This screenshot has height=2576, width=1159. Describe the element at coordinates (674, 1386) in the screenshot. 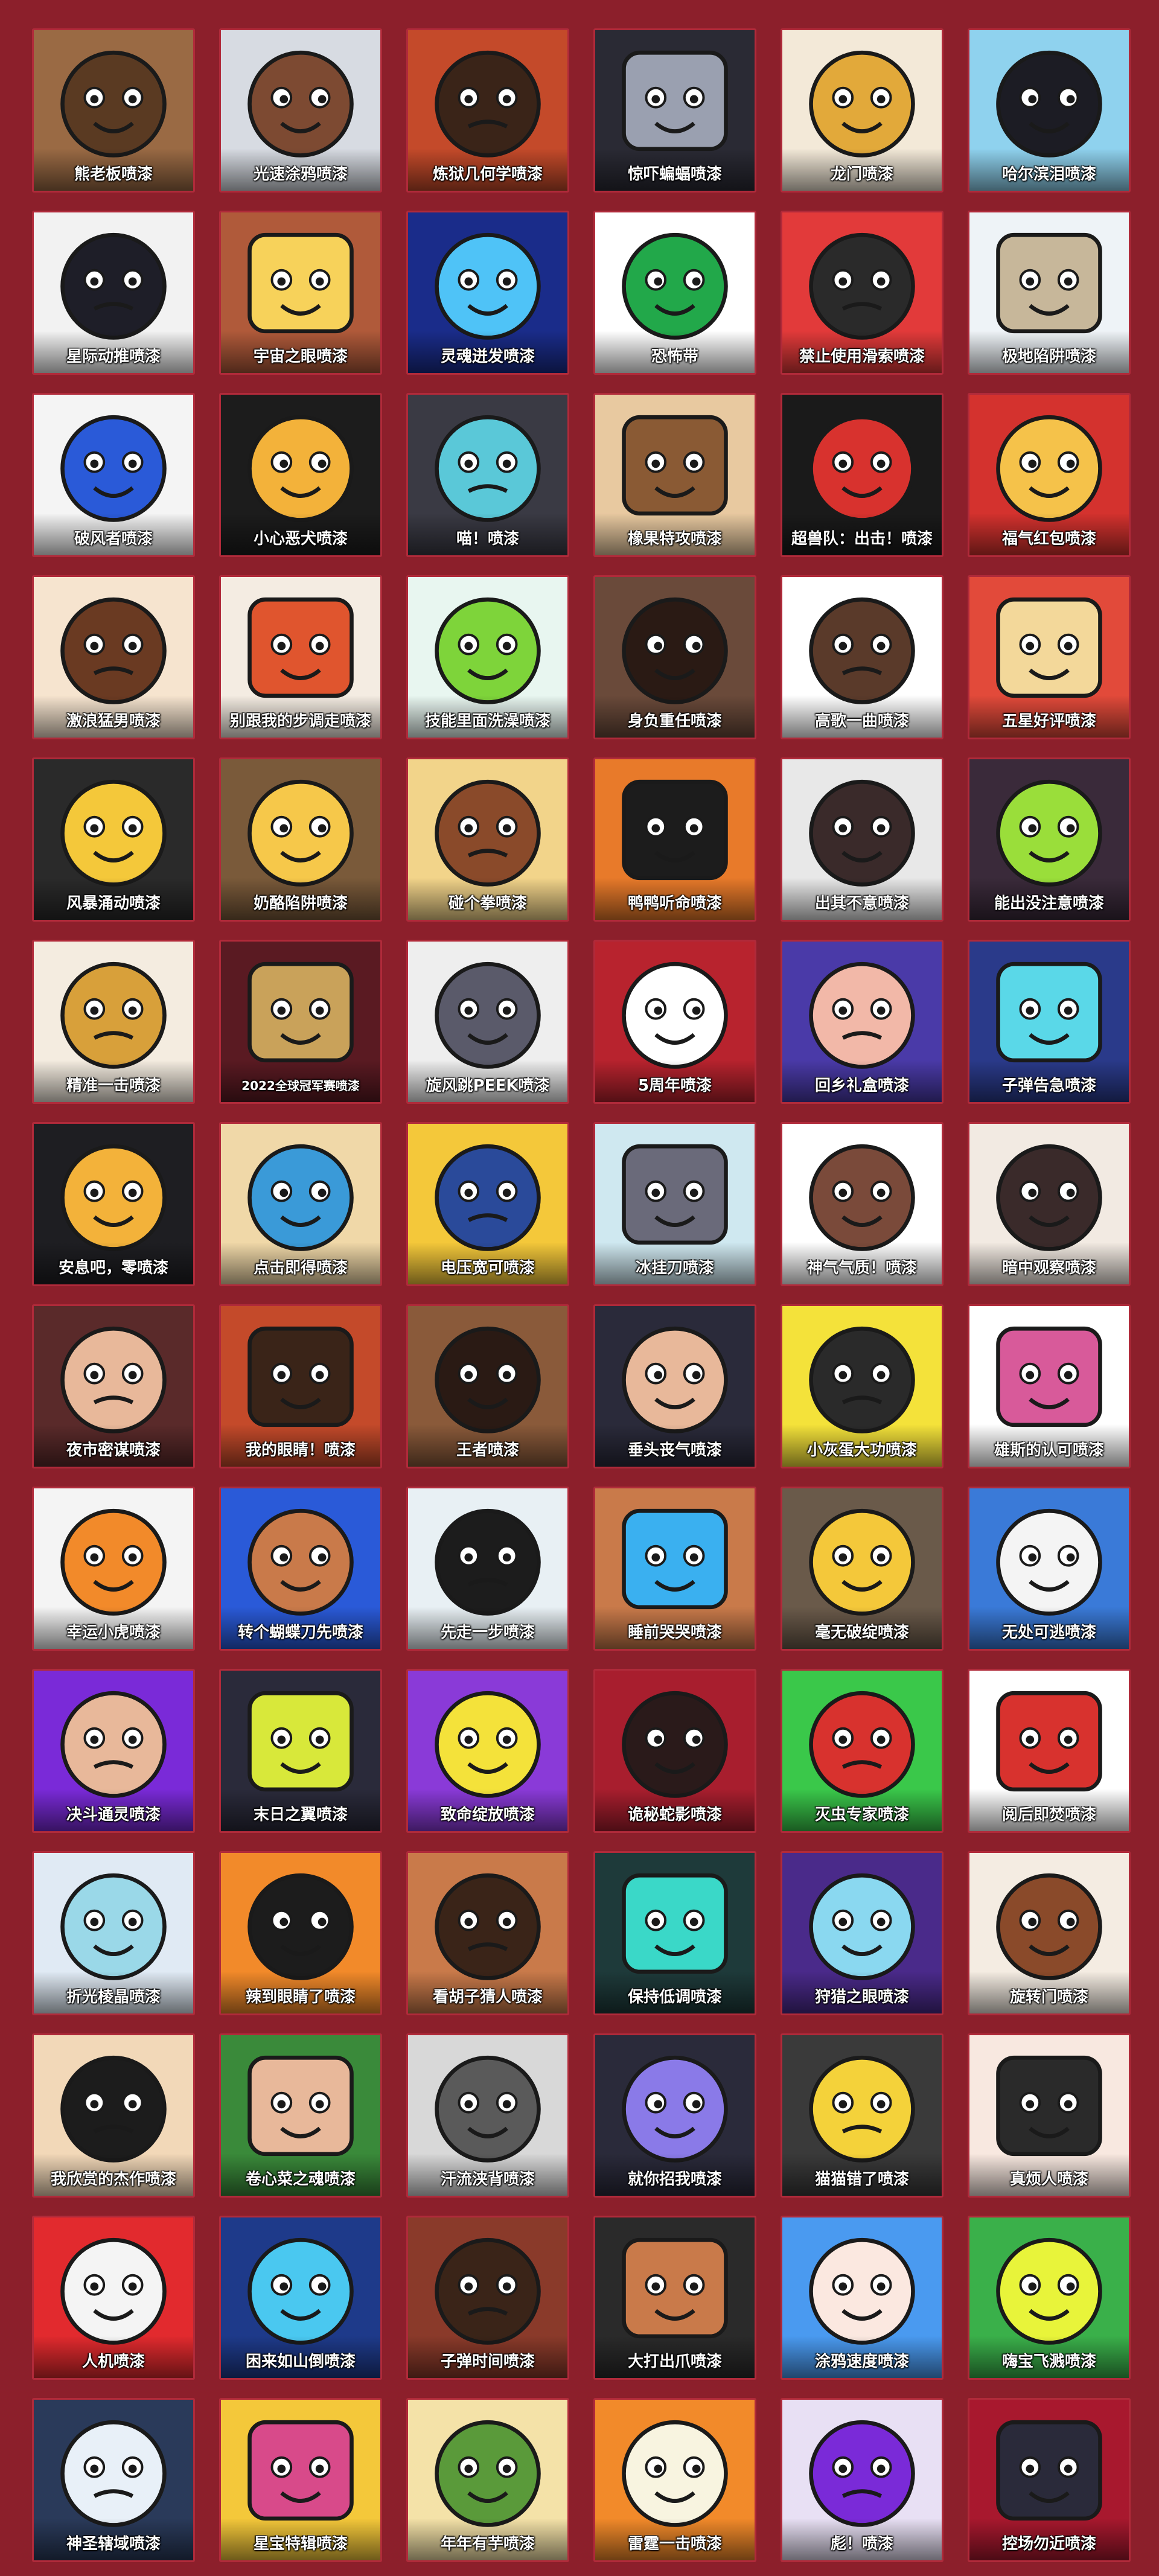

I see `spray-tile: 垂头丧气喷漆` at that location.